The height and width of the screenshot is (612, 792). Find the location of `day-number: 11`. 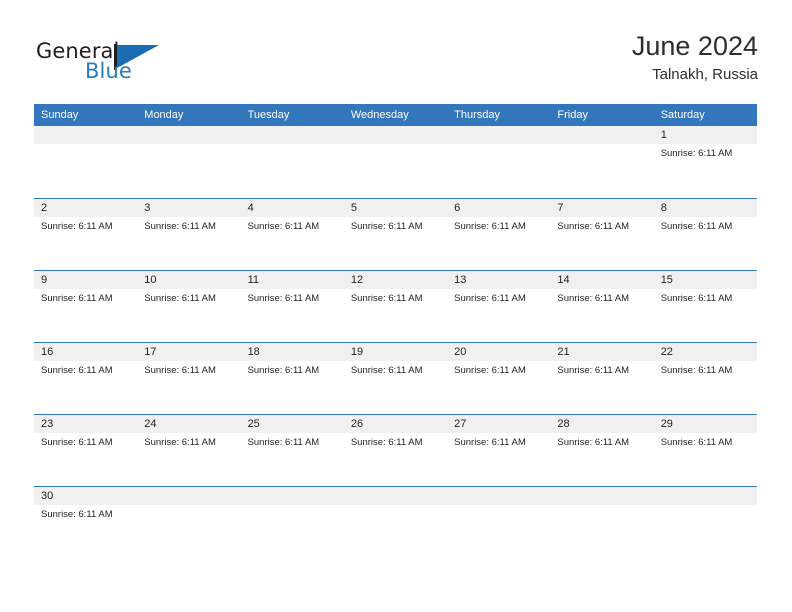

day-number: 11 is located at coordinates (253, 280).